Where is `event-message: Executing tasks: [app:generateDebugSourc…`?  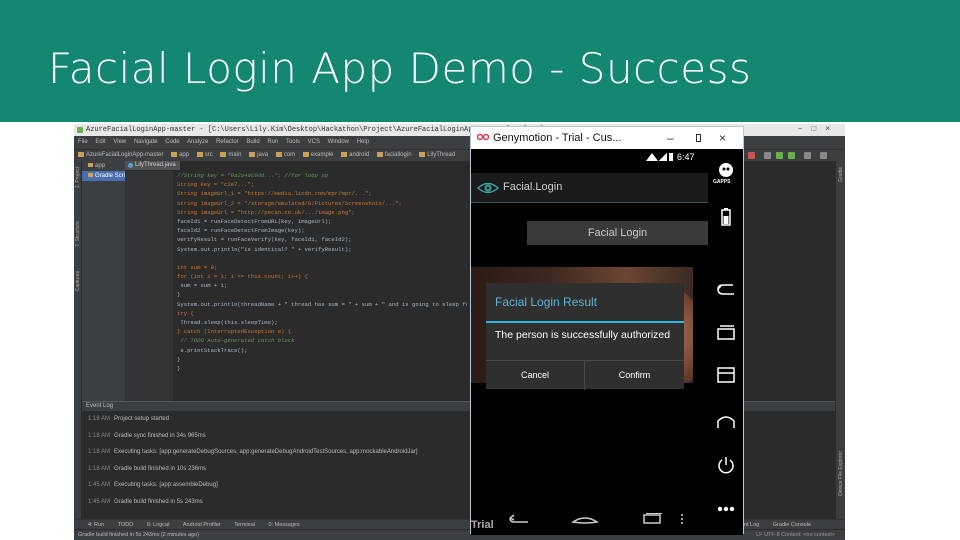
event-message: Executing tasks: [app:generateDebugSourc… is located at coordinates (266, 452).